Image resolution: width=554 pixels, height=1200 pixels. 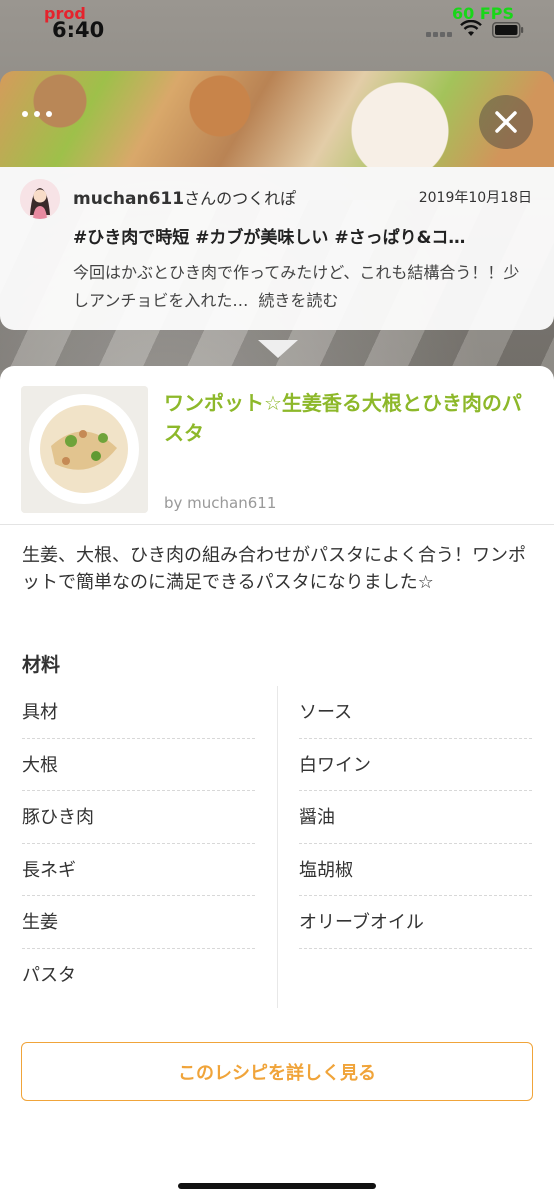 What do you see at coordinates (415, 922) in the screenshot?
I see `ingredient-item: オリーブオイル` at bounding box center [415, 922].